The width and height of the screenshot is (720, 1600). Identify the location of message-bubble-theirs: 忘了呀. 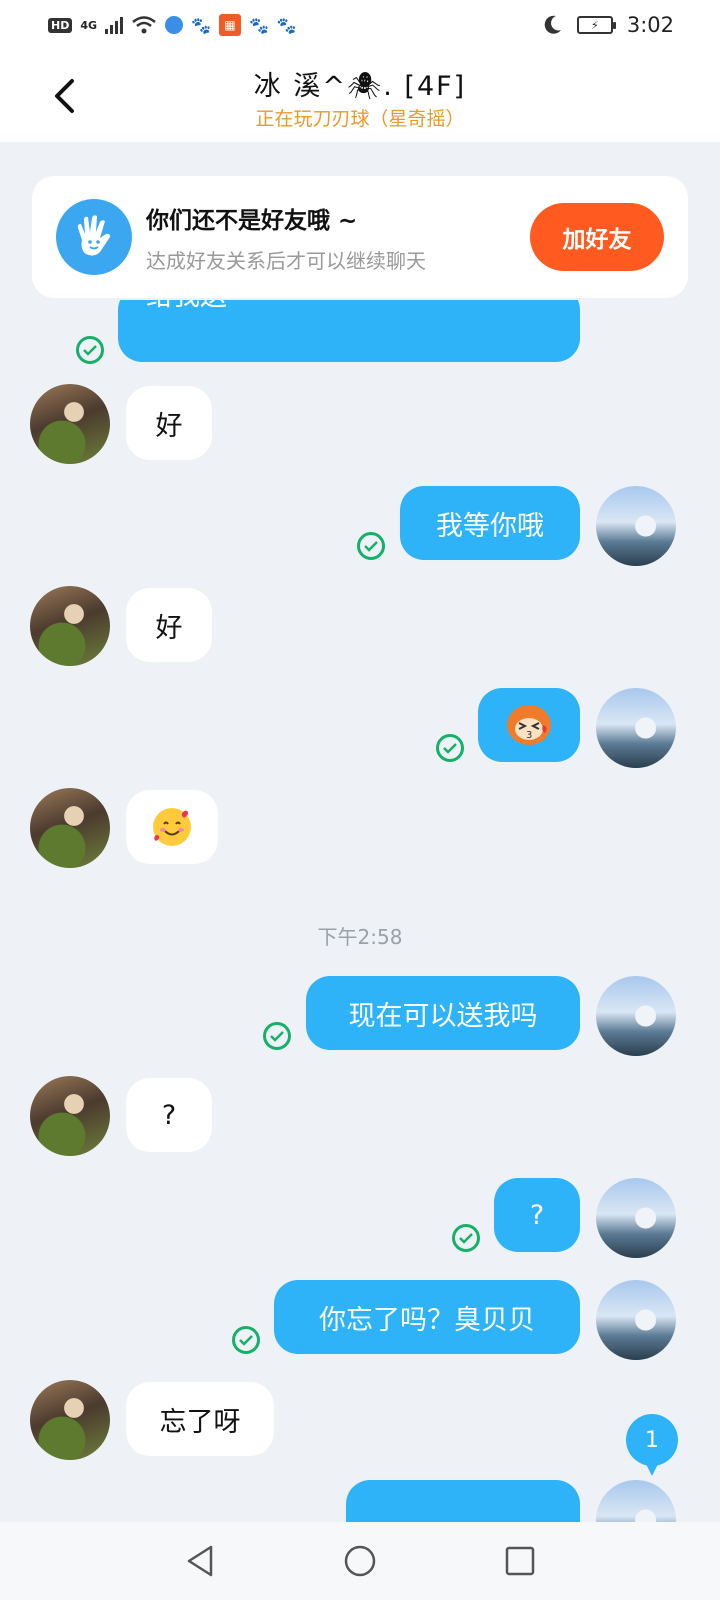
(200, 1419).